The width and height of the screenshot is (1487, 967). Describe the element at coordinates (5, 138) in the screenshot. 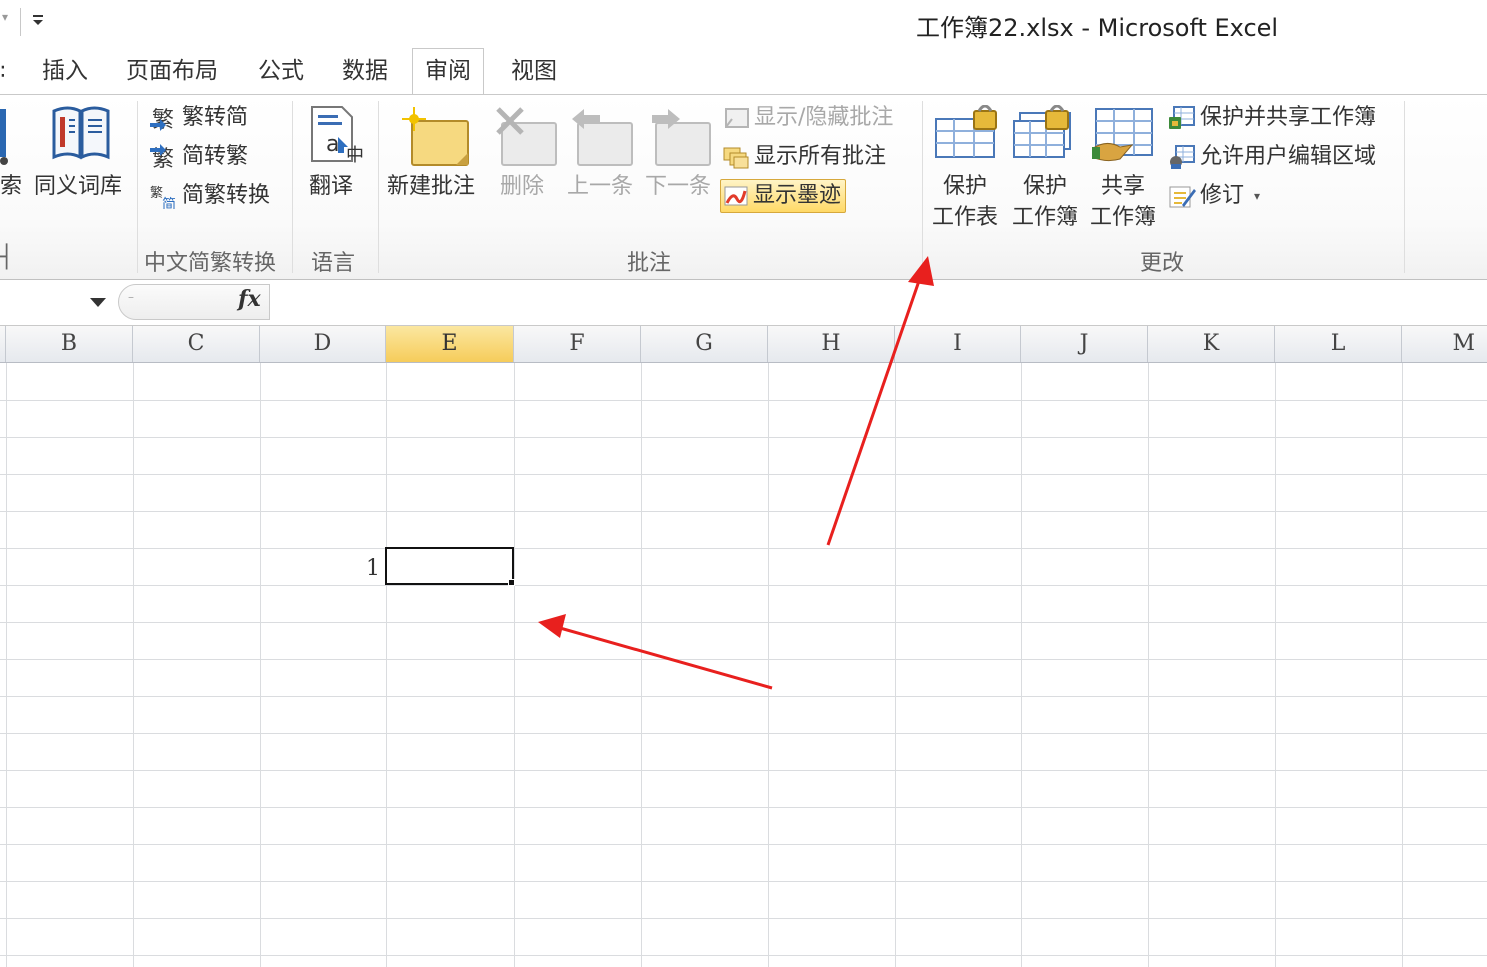

I see `research-icon` at that location.